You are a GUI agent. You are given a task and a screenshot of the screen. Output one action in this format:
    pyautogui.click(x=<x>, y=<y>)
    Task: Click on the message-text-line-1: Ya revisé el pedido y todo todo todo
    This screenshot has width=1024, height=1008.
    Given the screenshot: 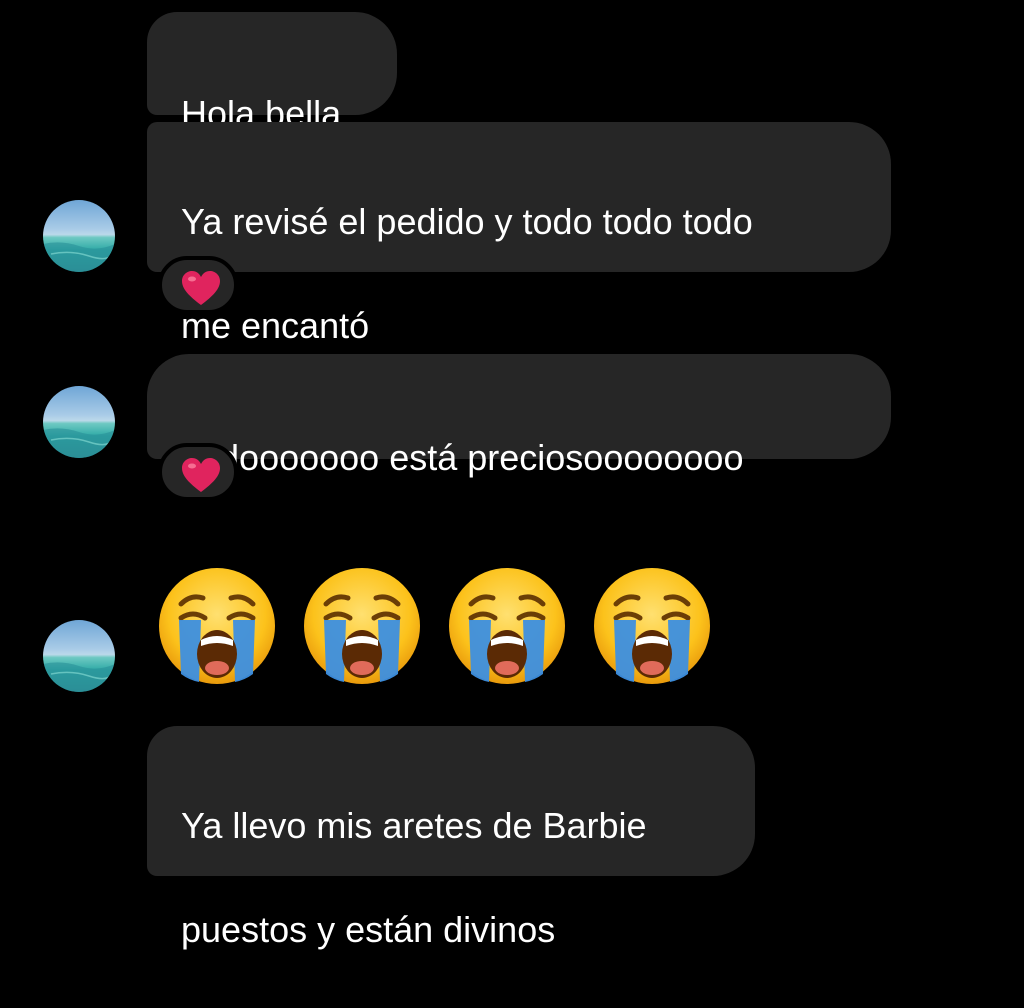 What is the action you would take?
    pyautogui.click(x=467, y=221)
    